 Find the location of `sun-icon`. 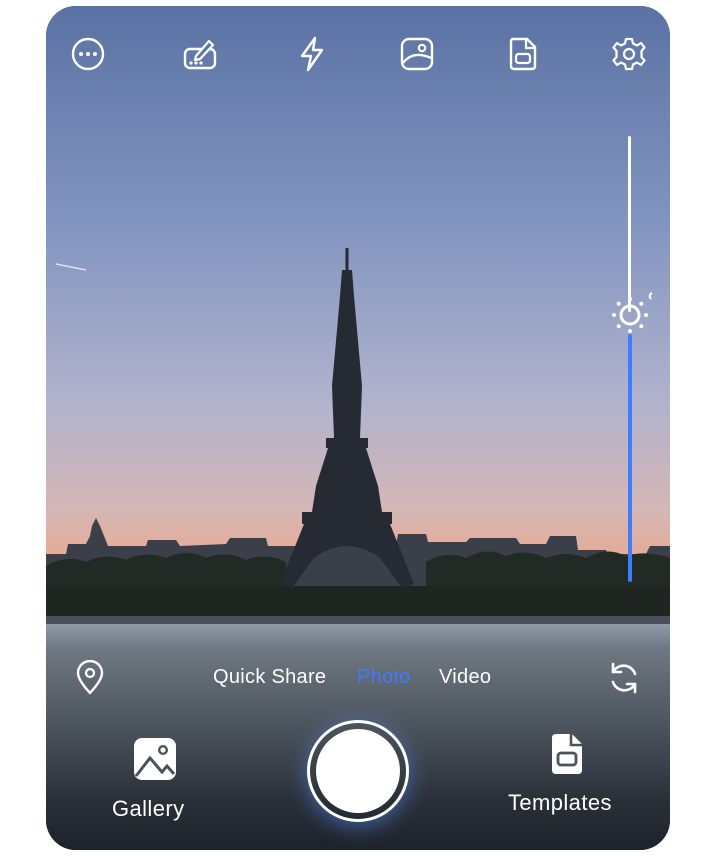

sun-icon is located at coordinates (632, 312).